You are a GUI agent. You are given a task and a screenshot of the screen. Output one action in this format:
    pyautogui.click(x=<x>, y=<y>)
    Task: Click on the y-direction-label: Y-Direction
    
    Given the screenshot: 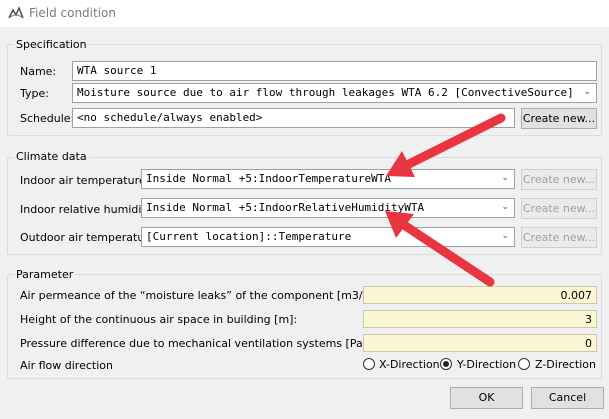 What is the action you would take?
    pyautogui.click(x=487, y=364)
    